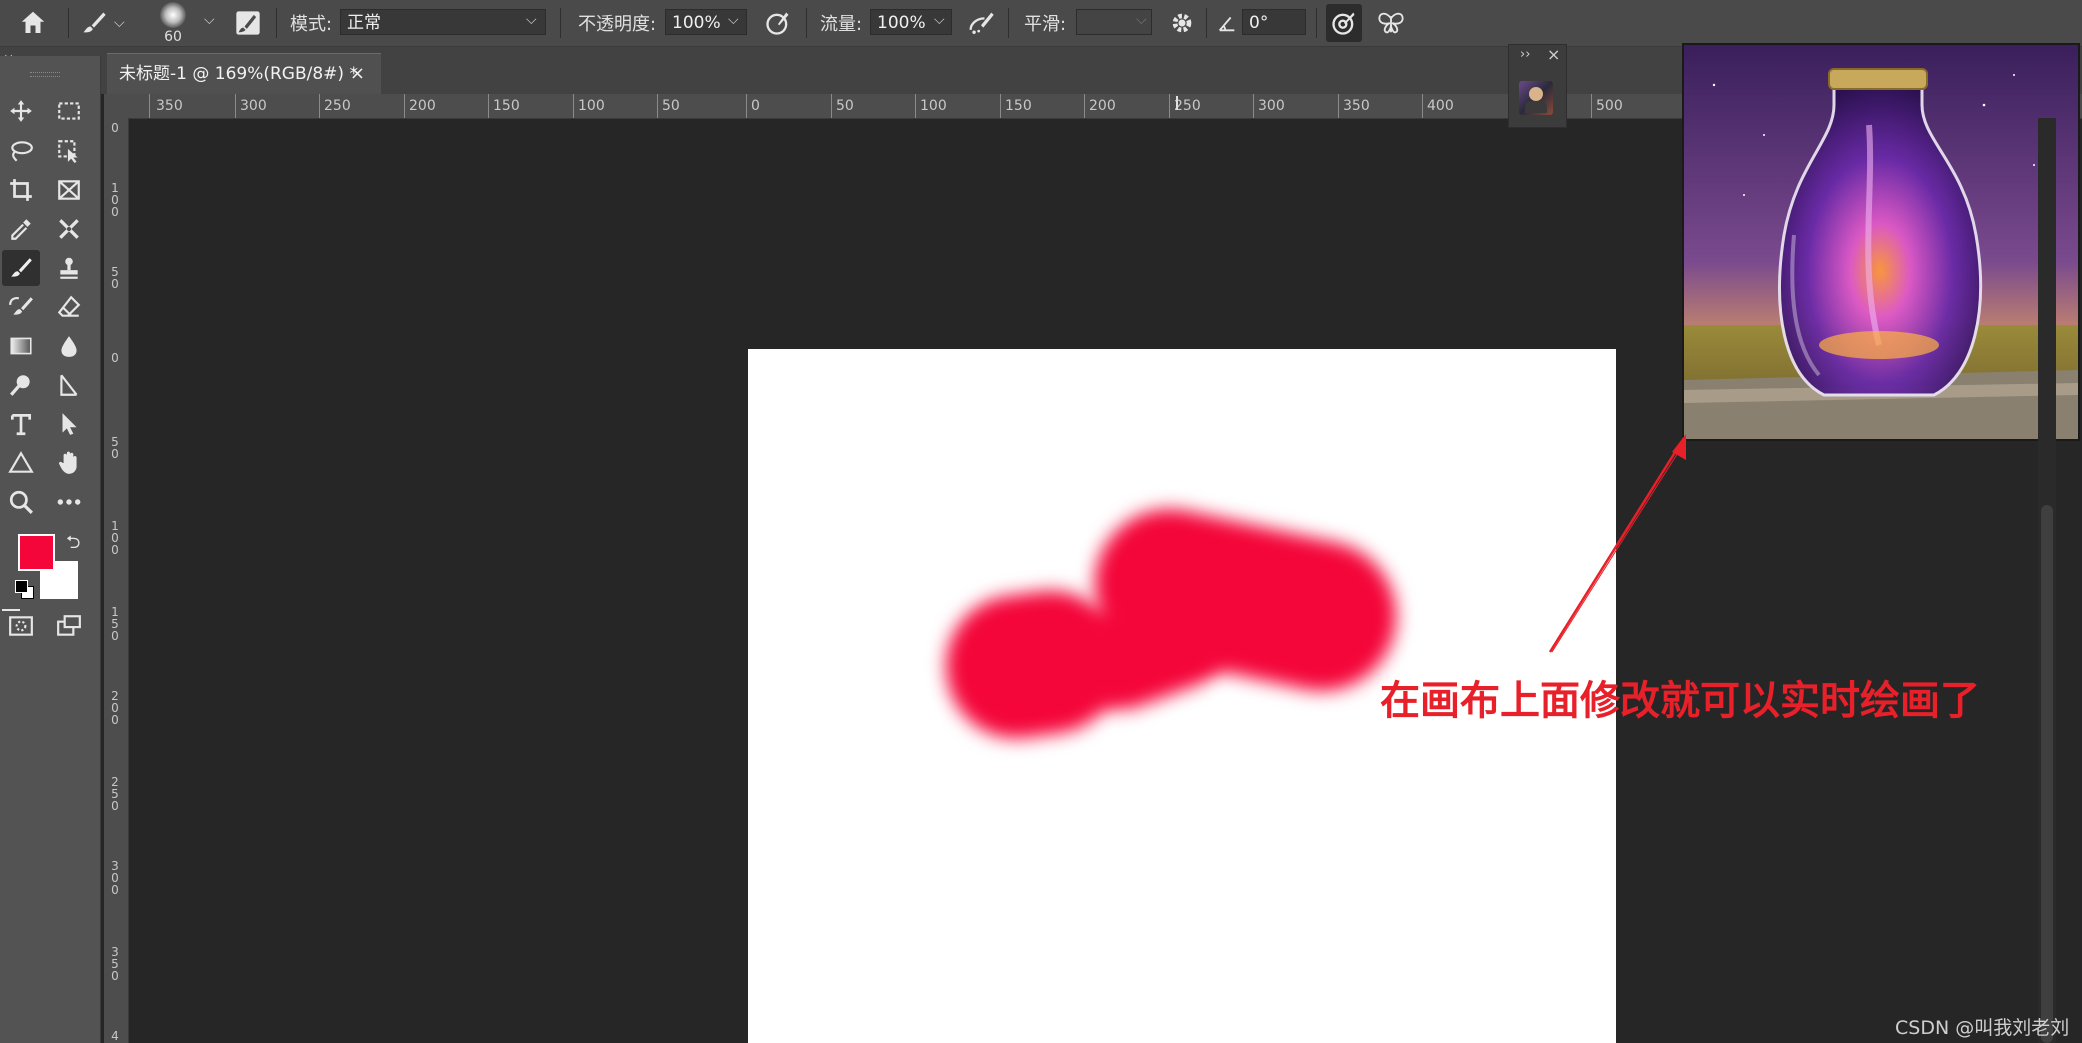 Image resolution: width=2082 pixels, height=1043 pixels. What do you see at coordinates (69, 626) in the screenshot?
I see `screen-mode-button` at bounding box center [69, 626].